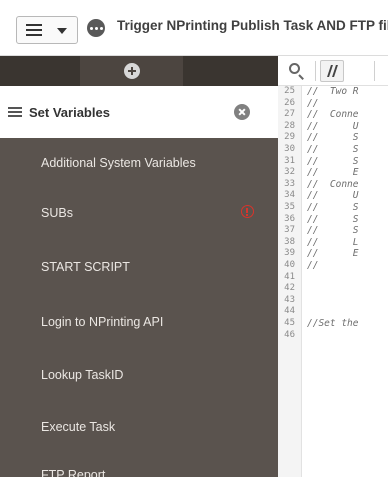  Describe the element at coordinates (289, 299) in the screenshot. I see `line-number: 43` at that location.